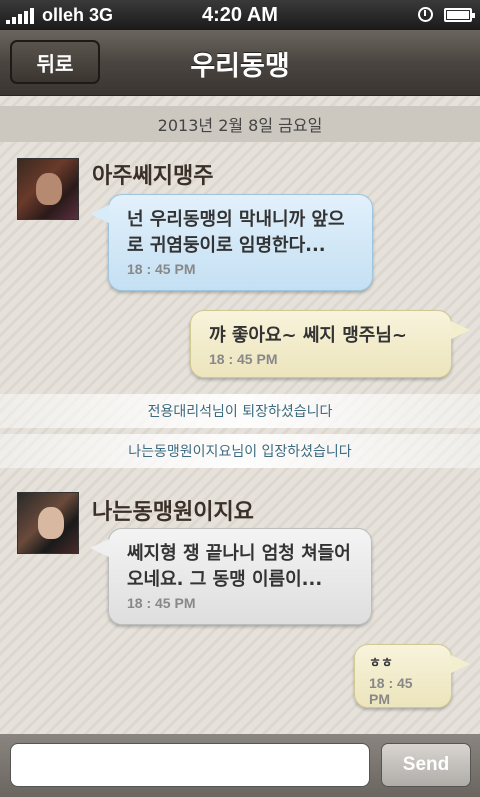  Describe the element at coordinates (190, 765) in the screenshot. I see `message-input` at that location.